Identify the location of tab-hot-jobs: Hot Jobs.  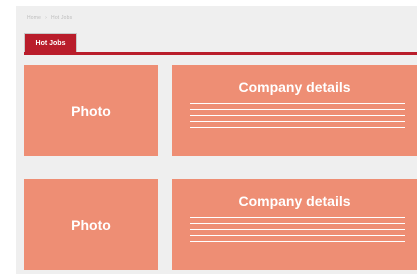
(50, 42).